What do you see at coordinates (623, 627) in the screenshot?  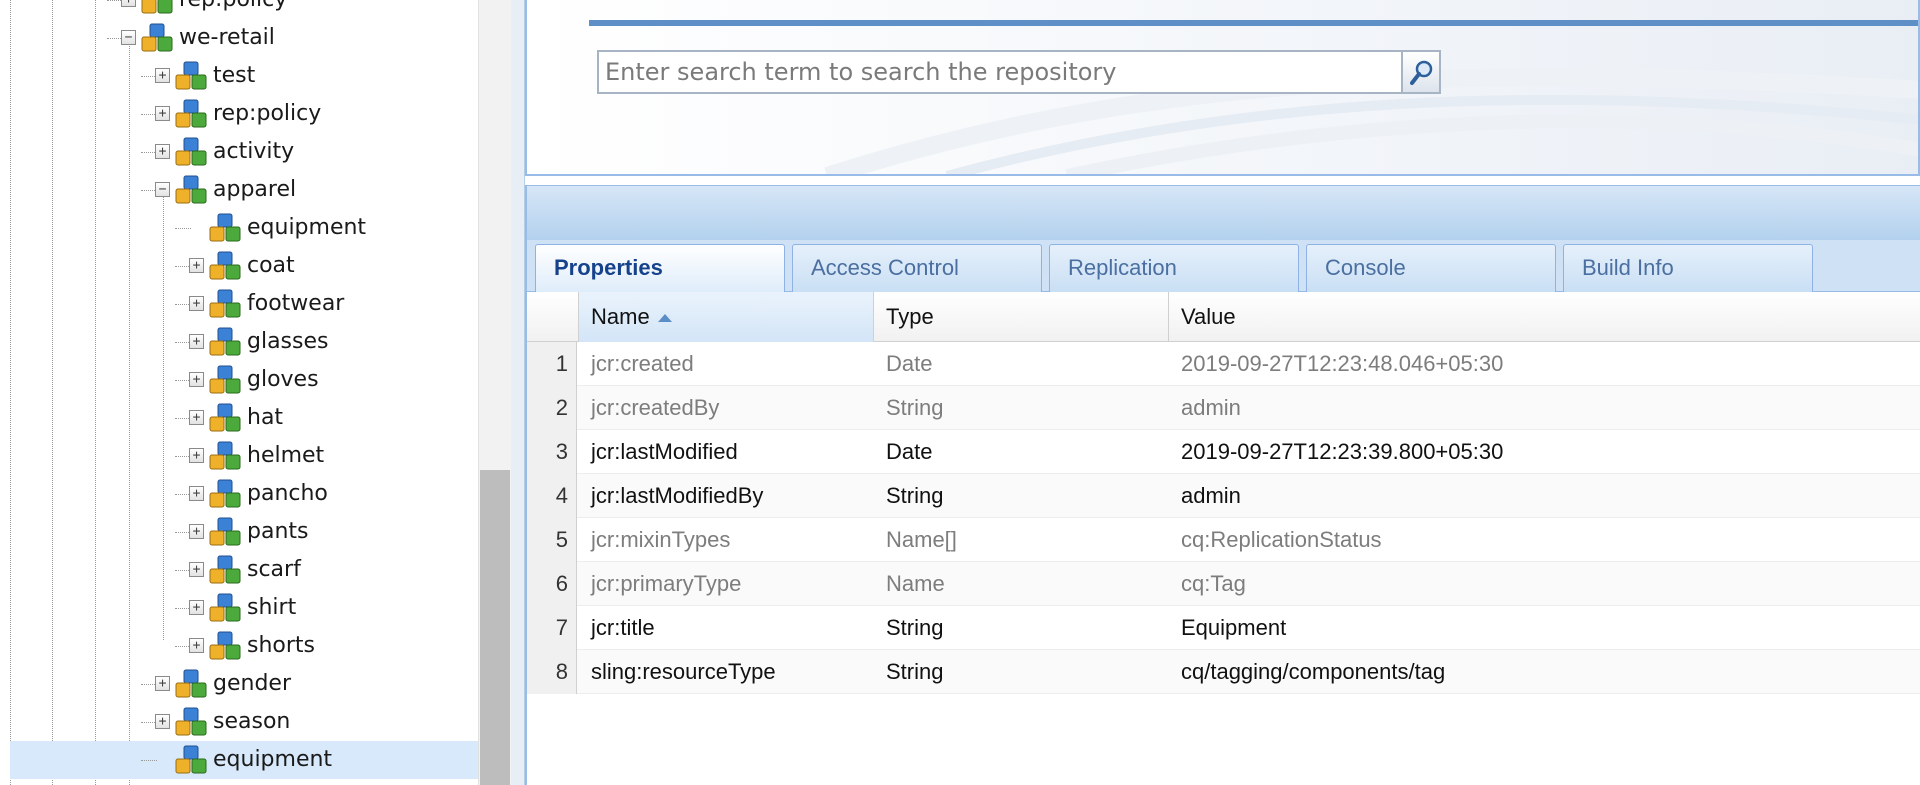 I see `property-name-cell: jcr:title` at bounding box center [623, 627].